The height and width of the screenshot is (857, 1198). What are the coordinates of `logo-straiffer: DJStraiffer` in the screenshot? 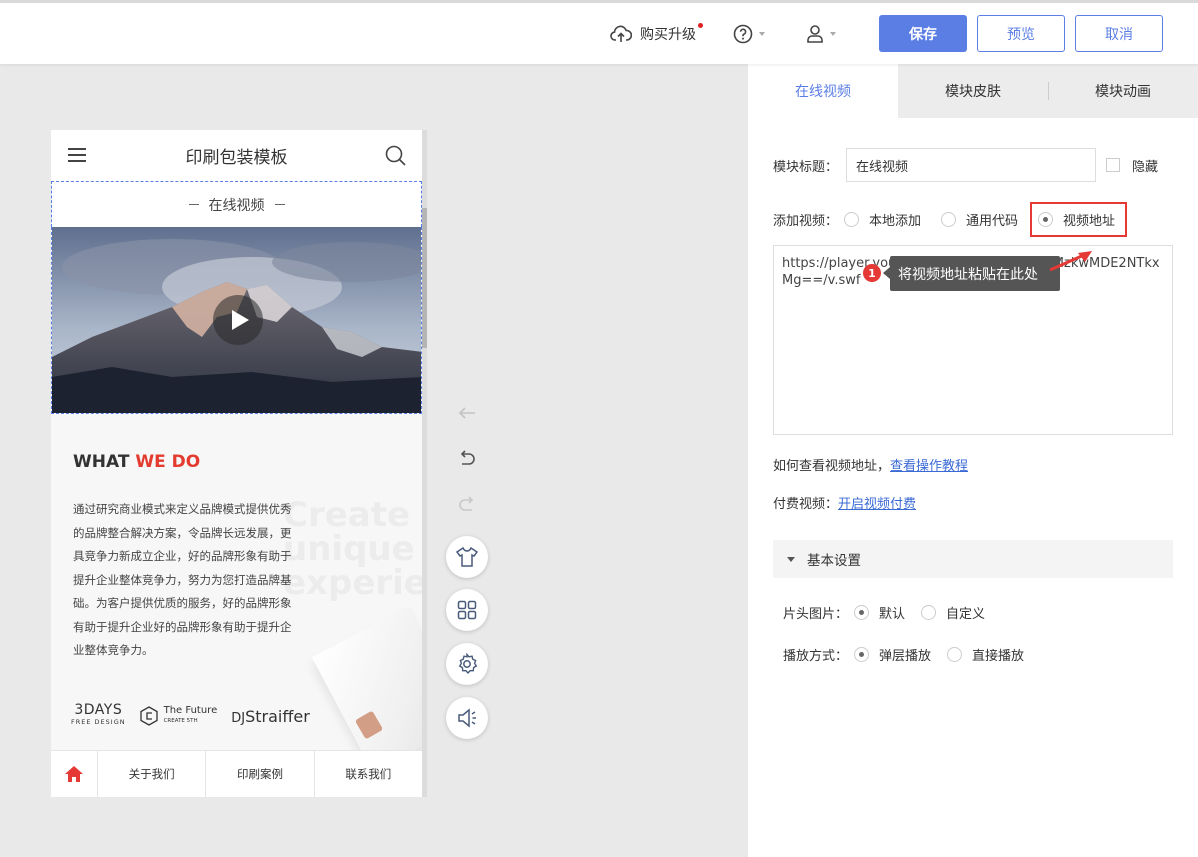 It's located at (270, 716).